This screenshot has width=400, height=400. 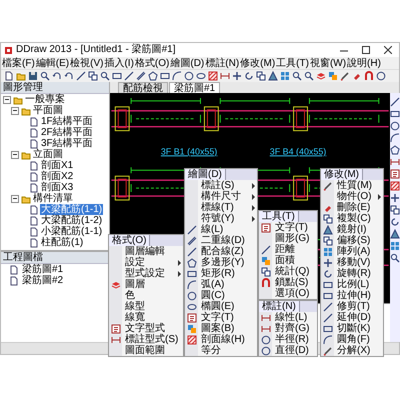 I want to click on beam-label: 3F B4 (40x55), so click(x=298, y=151).